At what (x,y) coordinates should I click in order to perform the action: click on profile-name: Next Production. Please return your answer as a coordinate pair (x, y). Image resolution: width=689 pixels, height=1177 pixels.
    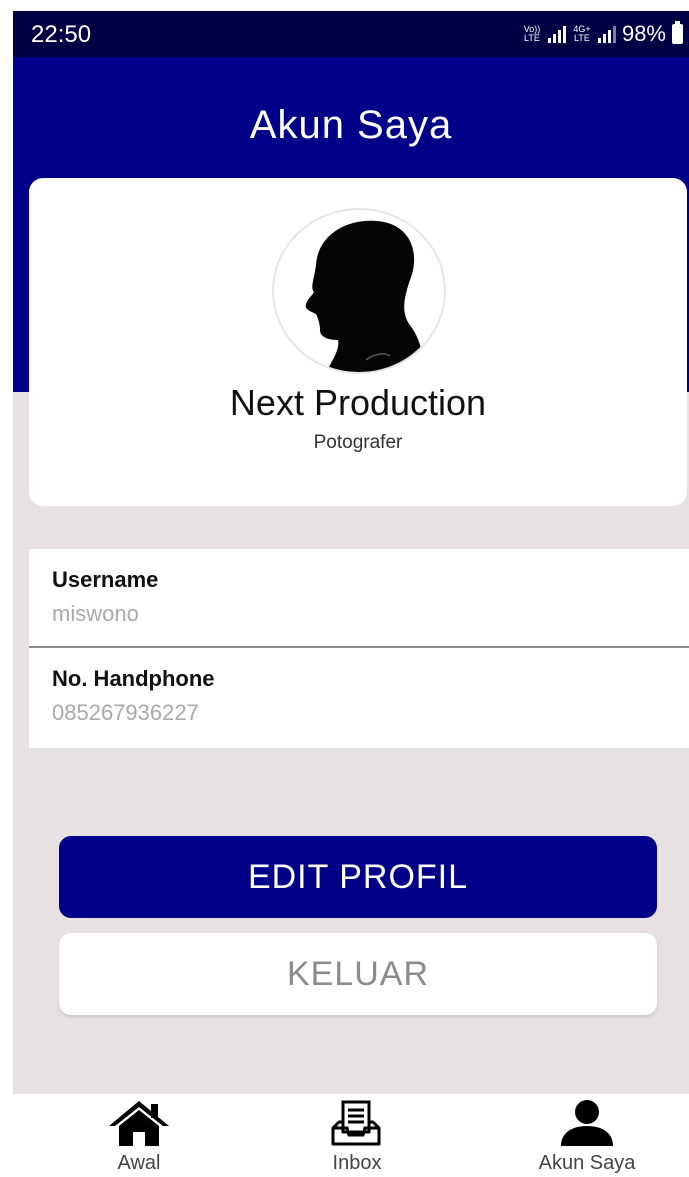
    Looking at the image, I should click on (358, 402).